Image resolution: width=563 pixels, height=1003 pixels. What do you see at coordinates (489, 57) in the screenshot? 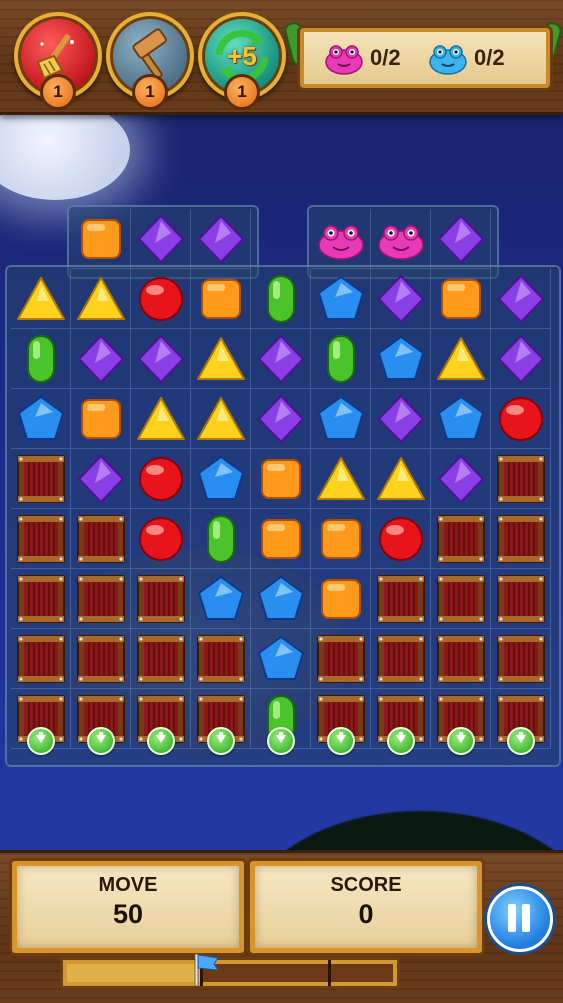
I see `blue-goal-progress: 0/2` at bounding box center [489, 57].